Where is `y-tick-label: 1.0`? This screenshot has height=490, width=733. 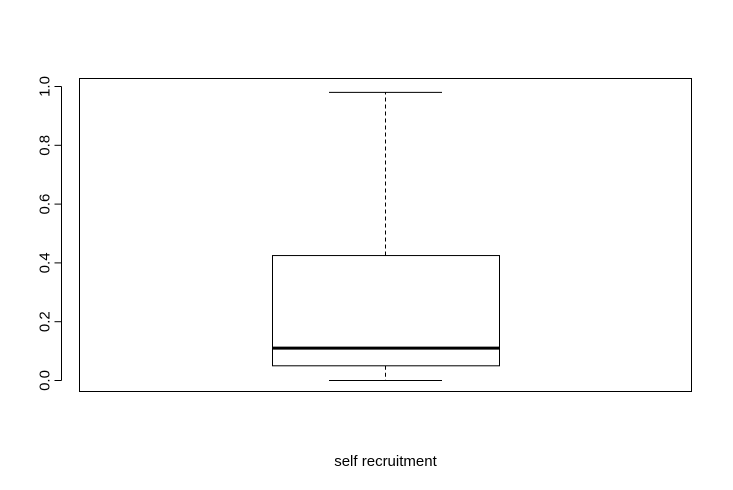
y-tick-label: 1.0 is located at coordinates (45, 86).